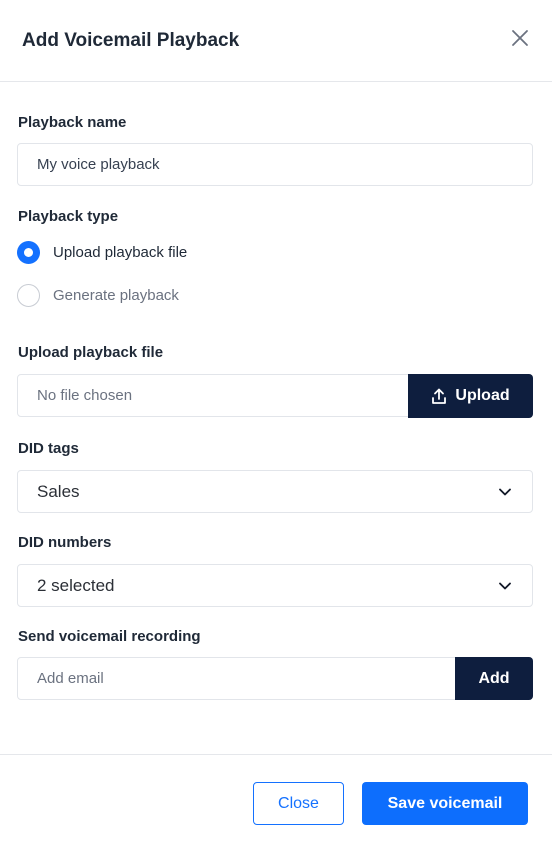 This screenshot has width=552, height=843. I want to click on playback-name-input: My voice playback, so click(275, 164).